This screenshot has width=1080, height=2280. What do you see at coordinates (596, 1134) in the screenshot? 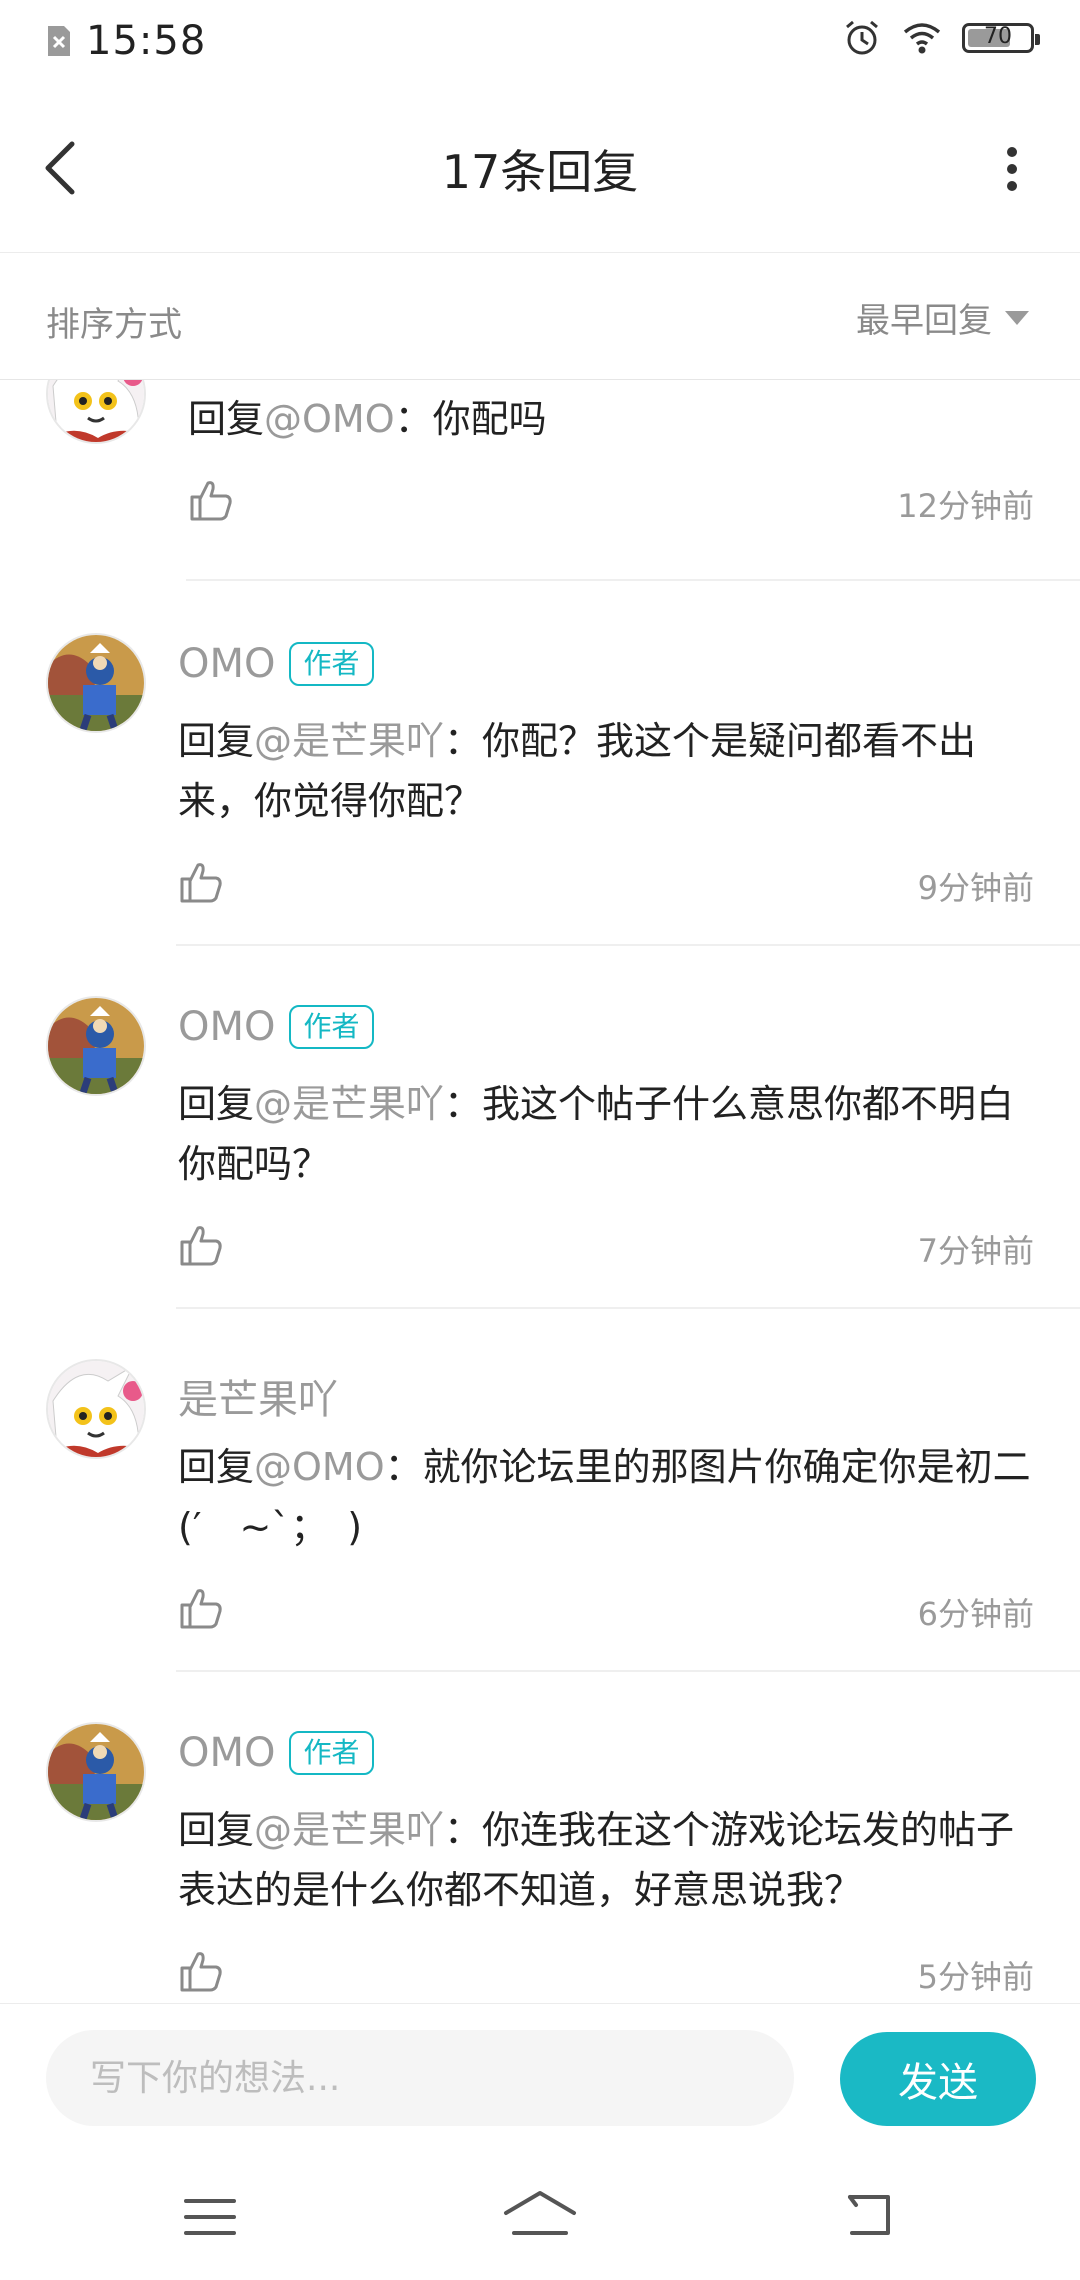
I see `reply-content: 回复@是芒果吖：我这个帖子什么意思你都不明白你配吗？` at bounding box center [596, 1134].